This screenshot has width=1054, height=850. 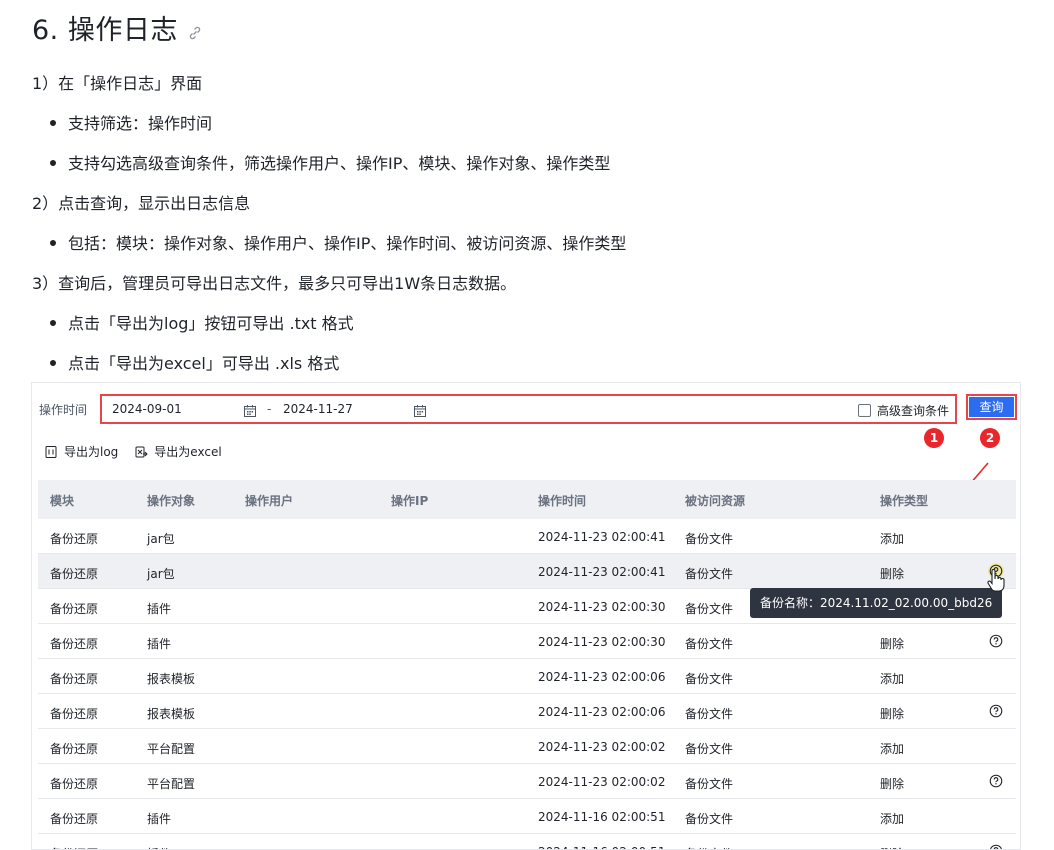 I want to click on page-title: 6. 操作日志, so click(x=117, y=27).